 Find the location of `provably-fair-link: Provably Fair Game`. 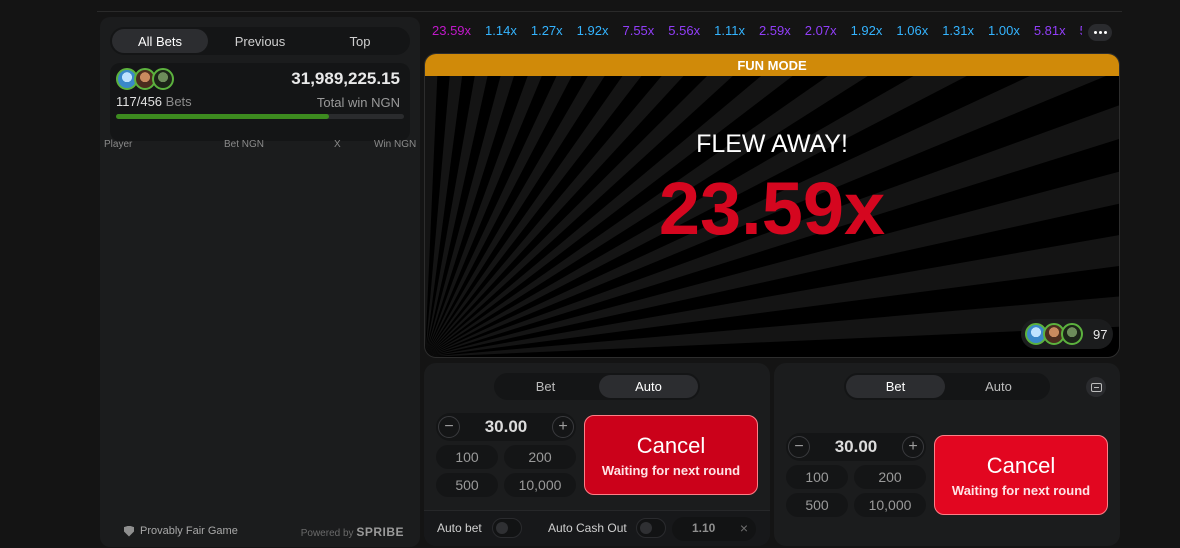

provably-fair-link: Provably Fair Game is located at coordinates (181, 531).